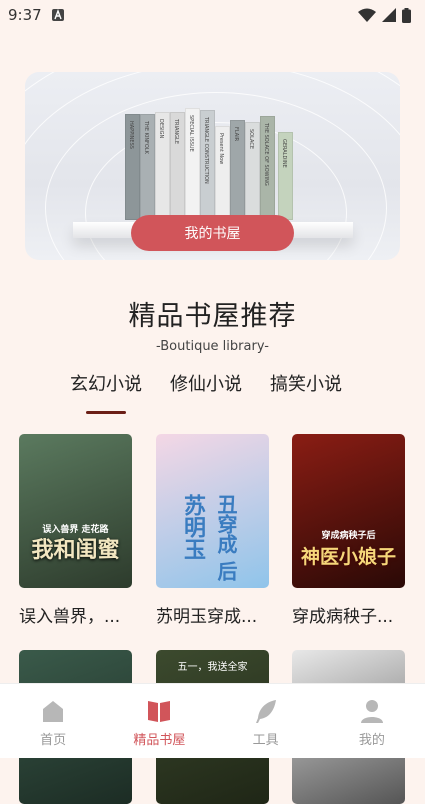  I want to click on book-spine: SPECIAL ISSUE, so click(192, 164).